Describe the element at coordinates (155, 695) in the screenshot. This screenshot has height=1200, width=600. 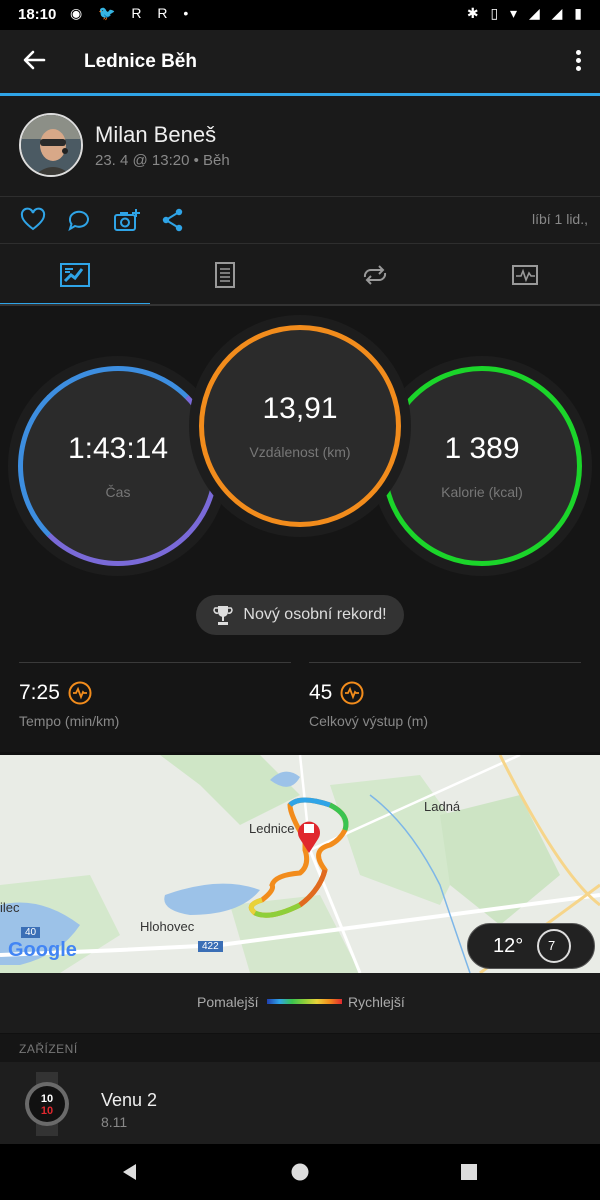
I see `tempo-metric: 7:25 Tempo (min/km)` at that location.